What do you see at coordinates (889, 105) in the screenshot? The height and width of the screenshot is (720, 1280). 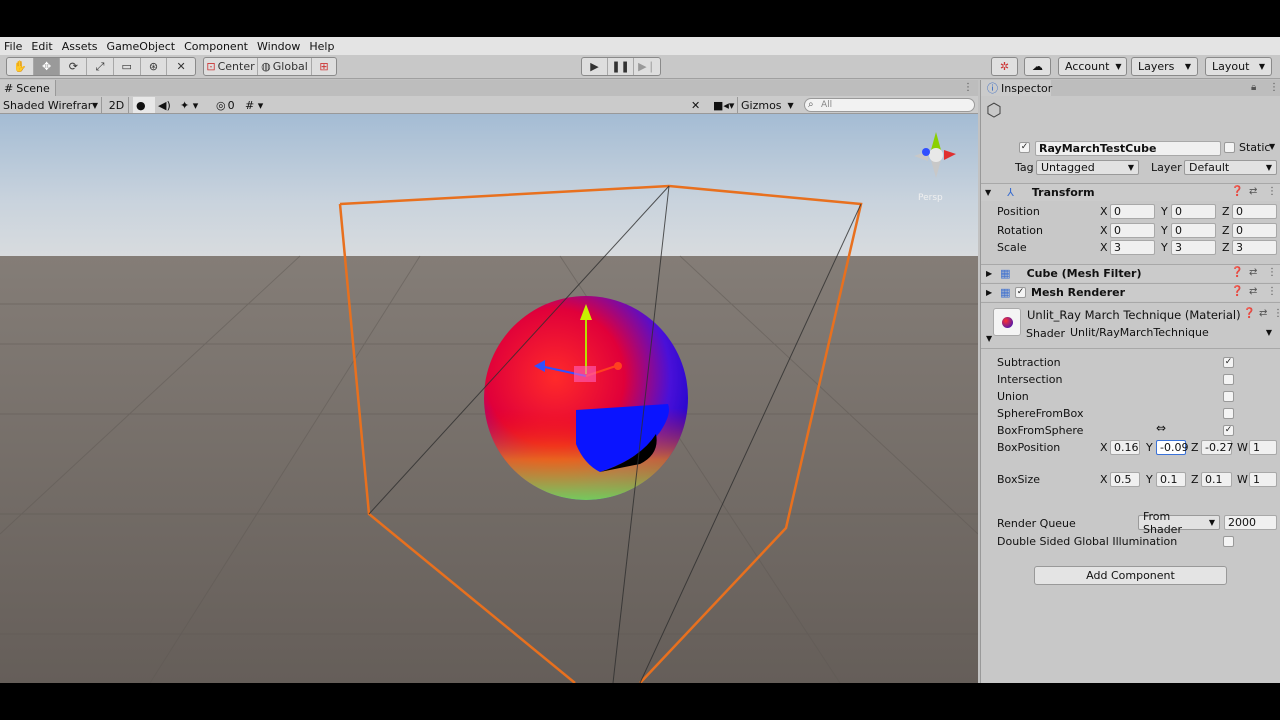 I see `scene-search-input: All` at bounding box center [889, 105].